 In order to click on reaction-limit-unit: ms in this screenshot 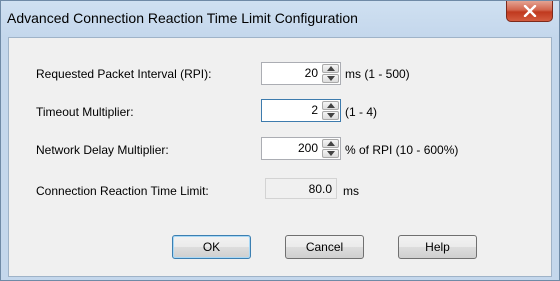, I will do `click(351, 191)`.